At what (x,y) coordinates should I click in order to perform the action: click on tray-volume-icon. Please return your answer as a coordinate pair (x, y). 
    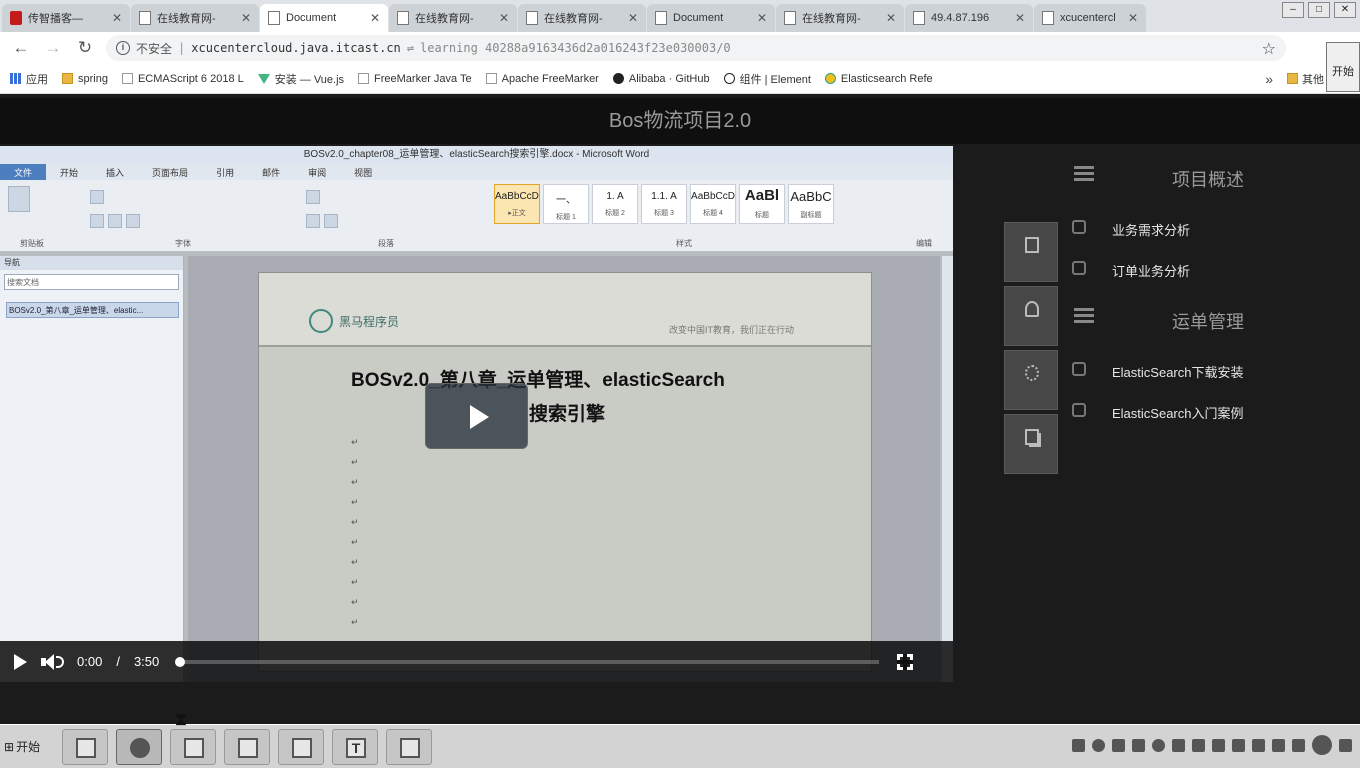
    Looking at the image, I should click on (1278, 745).